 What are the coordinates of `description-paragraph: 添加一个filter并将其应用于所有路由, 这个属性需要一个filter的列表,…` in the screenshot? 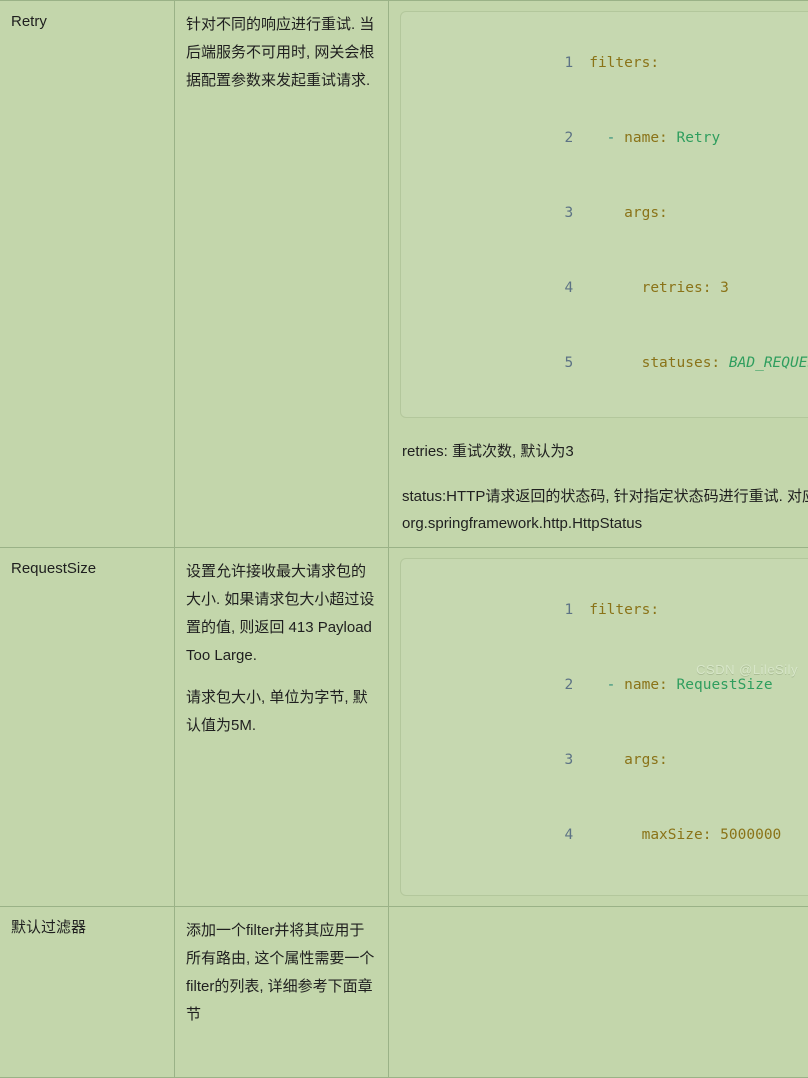 It's located at (281, 973).